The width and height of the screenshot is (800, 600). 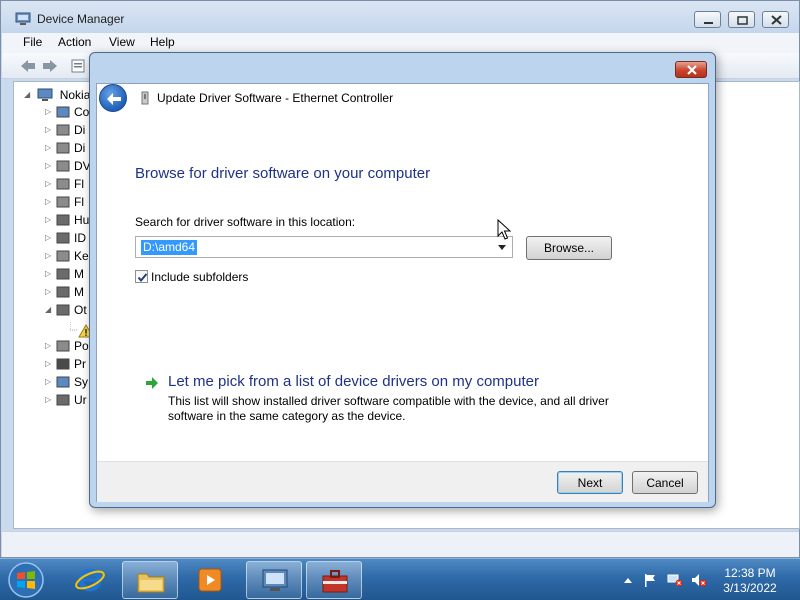 I want to click on tree-item: ▷ Co, so click(x=67, y=112).